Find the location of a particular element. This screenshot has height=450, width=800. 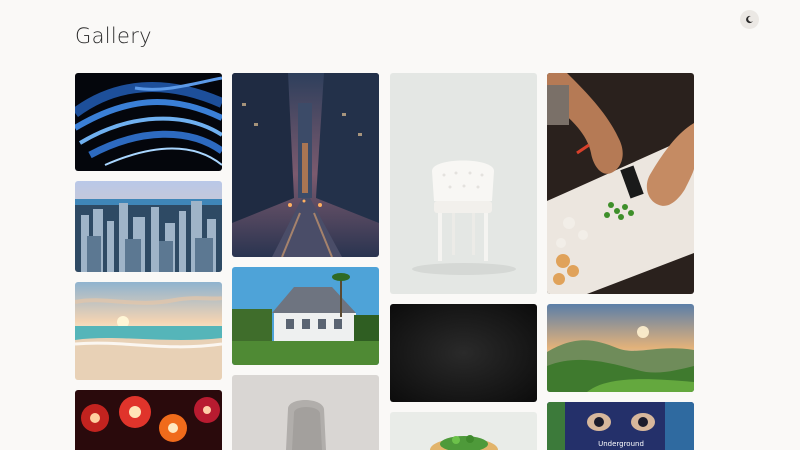

street-art-sign-text: Underground is located at coordinates (621, 444).